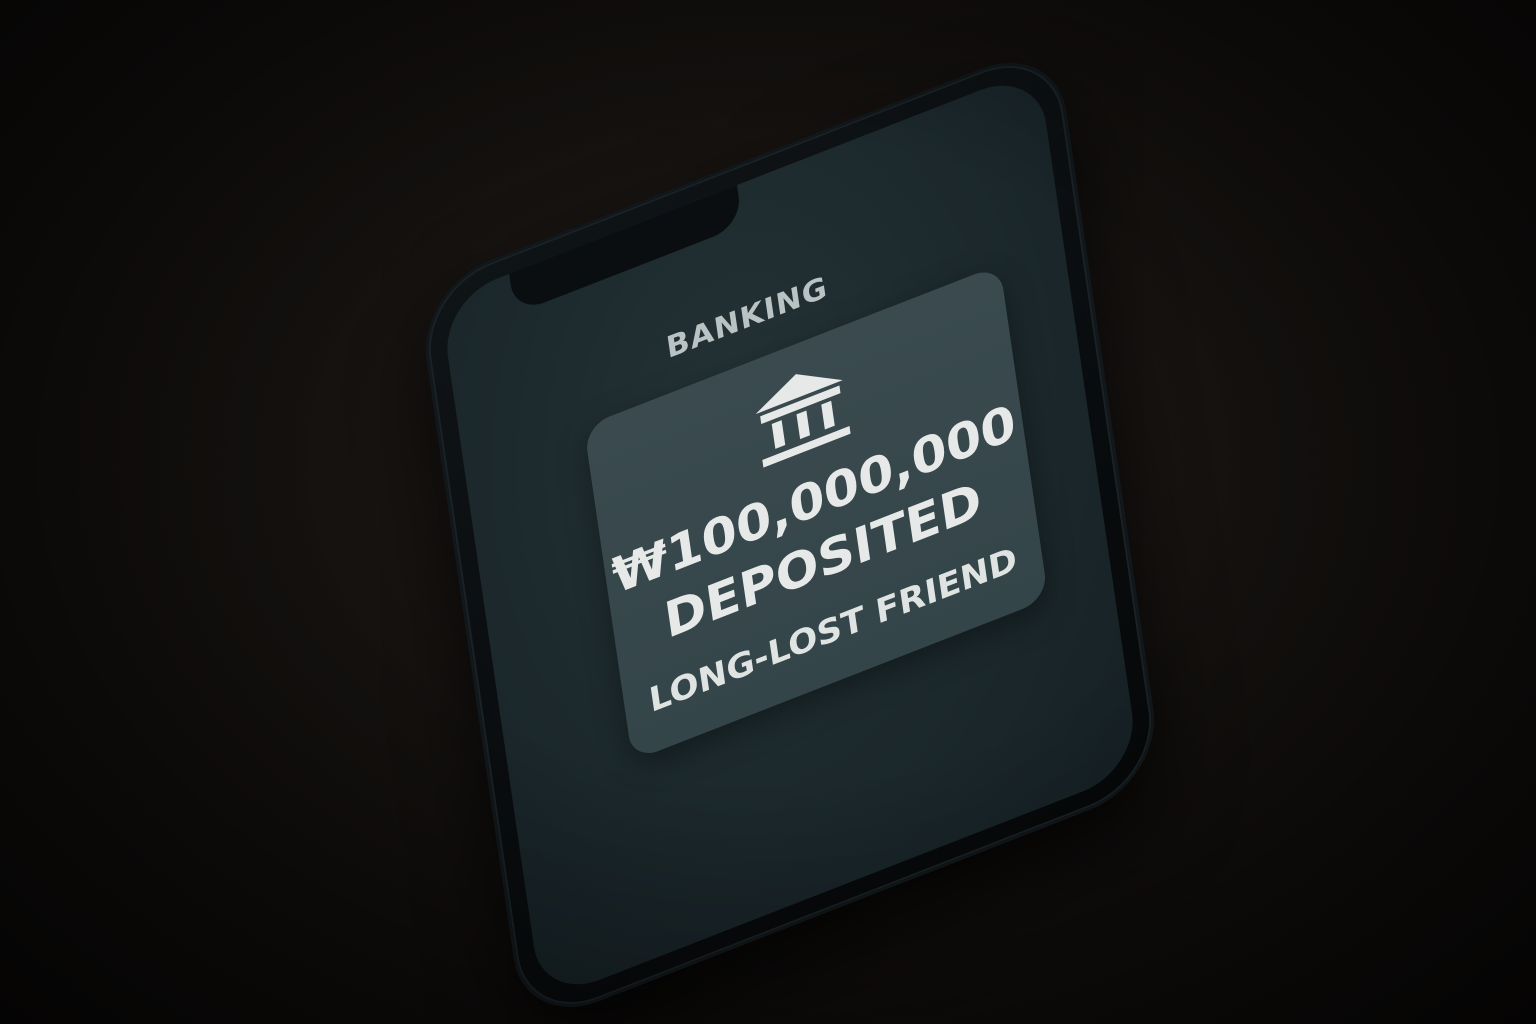  I want to click on bank-icon, so click(803, 421).